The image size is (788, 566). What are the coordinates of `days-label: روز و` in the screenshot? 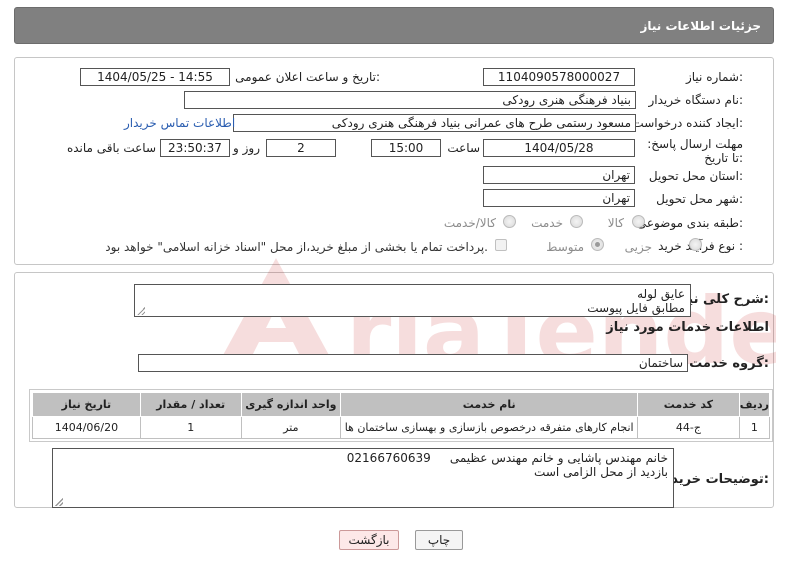 It's located at (246, 148).